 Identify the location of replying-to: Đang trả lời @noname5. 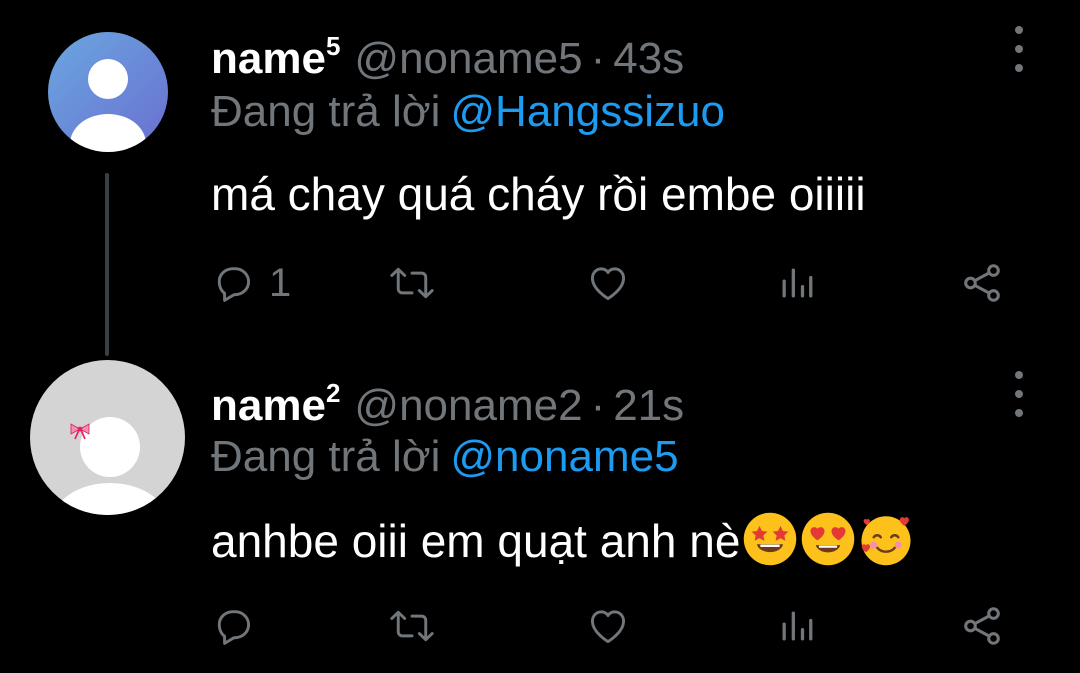
(445, 457).